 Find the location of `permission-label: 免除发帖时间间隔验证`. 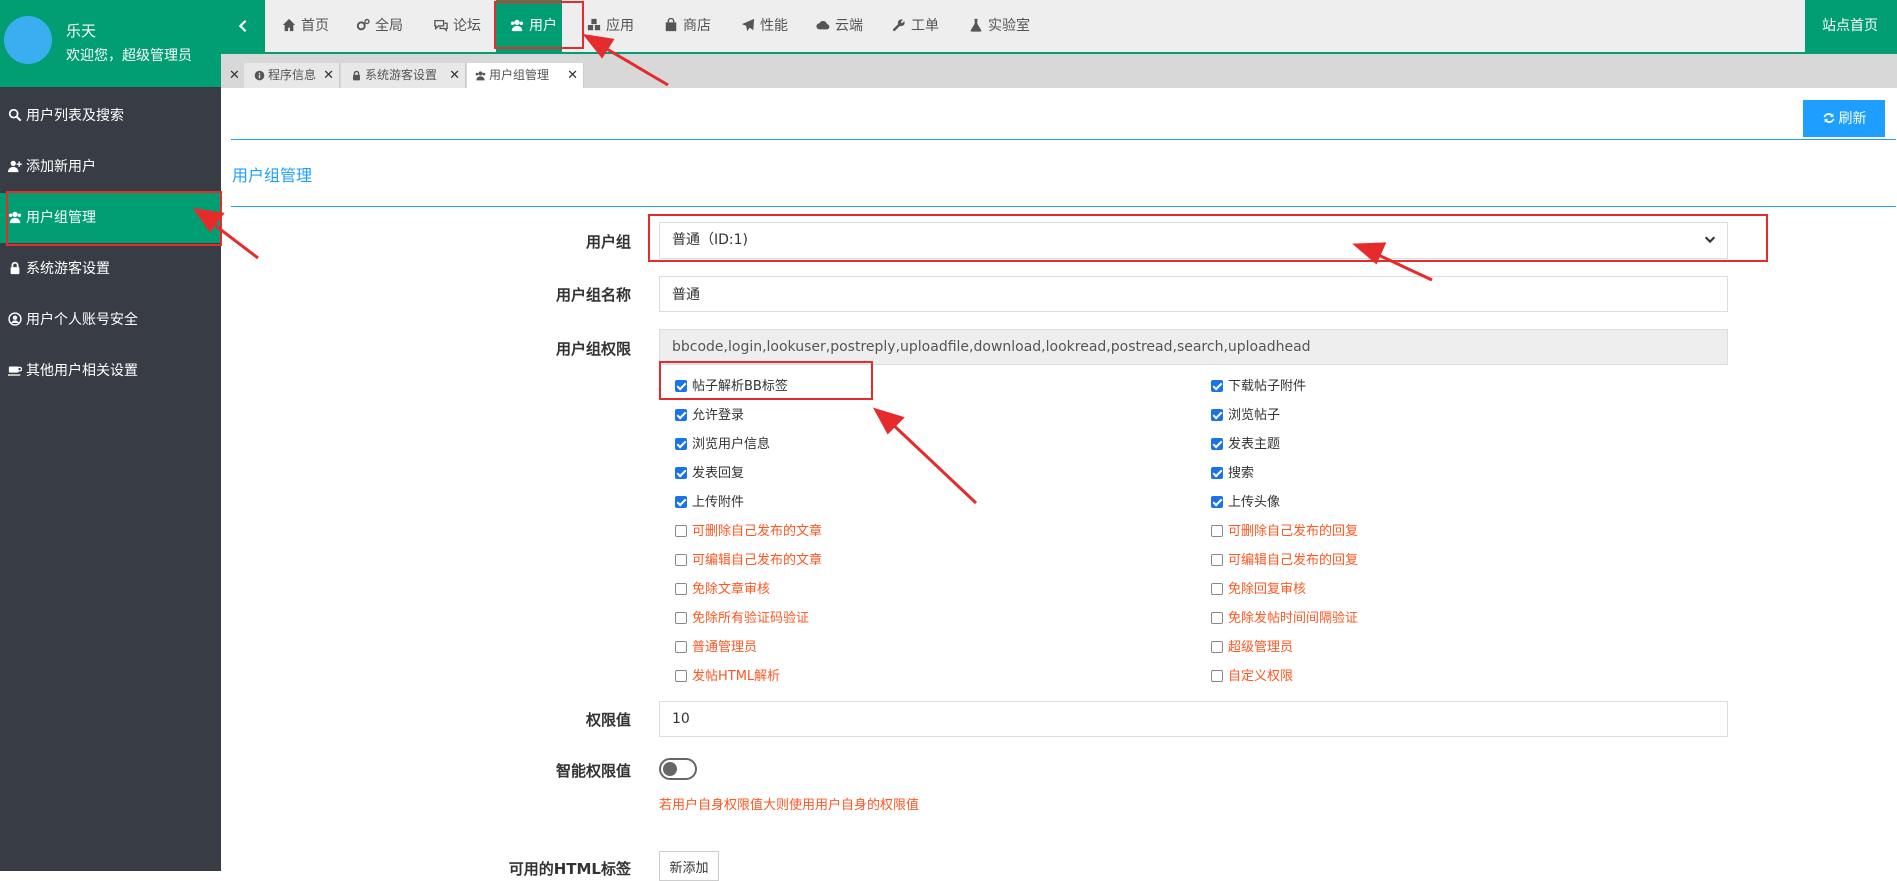

permission-label: 免除发帖时间间隔验证 is located at coordinates (1293, 618).